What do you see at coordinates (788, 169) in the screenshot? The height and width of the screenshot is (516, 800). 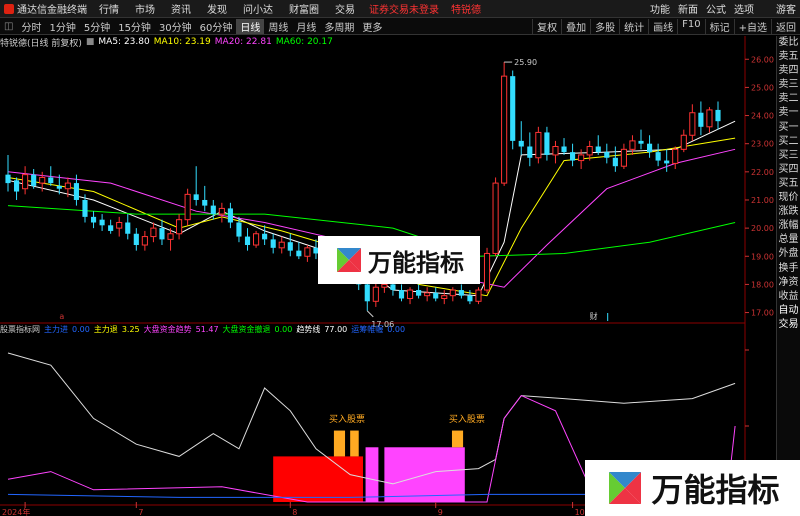 I see `sidebar-label: 买四` at bounding box center [788, 169].